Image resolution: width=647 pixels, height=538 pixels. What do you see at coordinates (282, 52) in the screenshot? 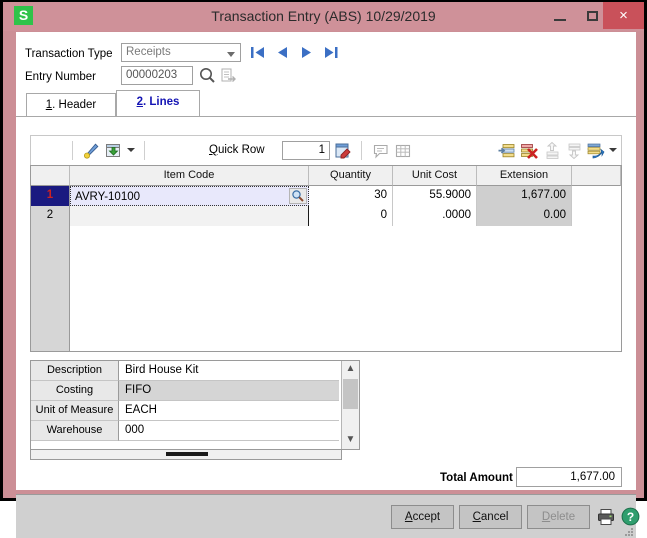
I see `previous-record-button` at bounding box center [282, 52].